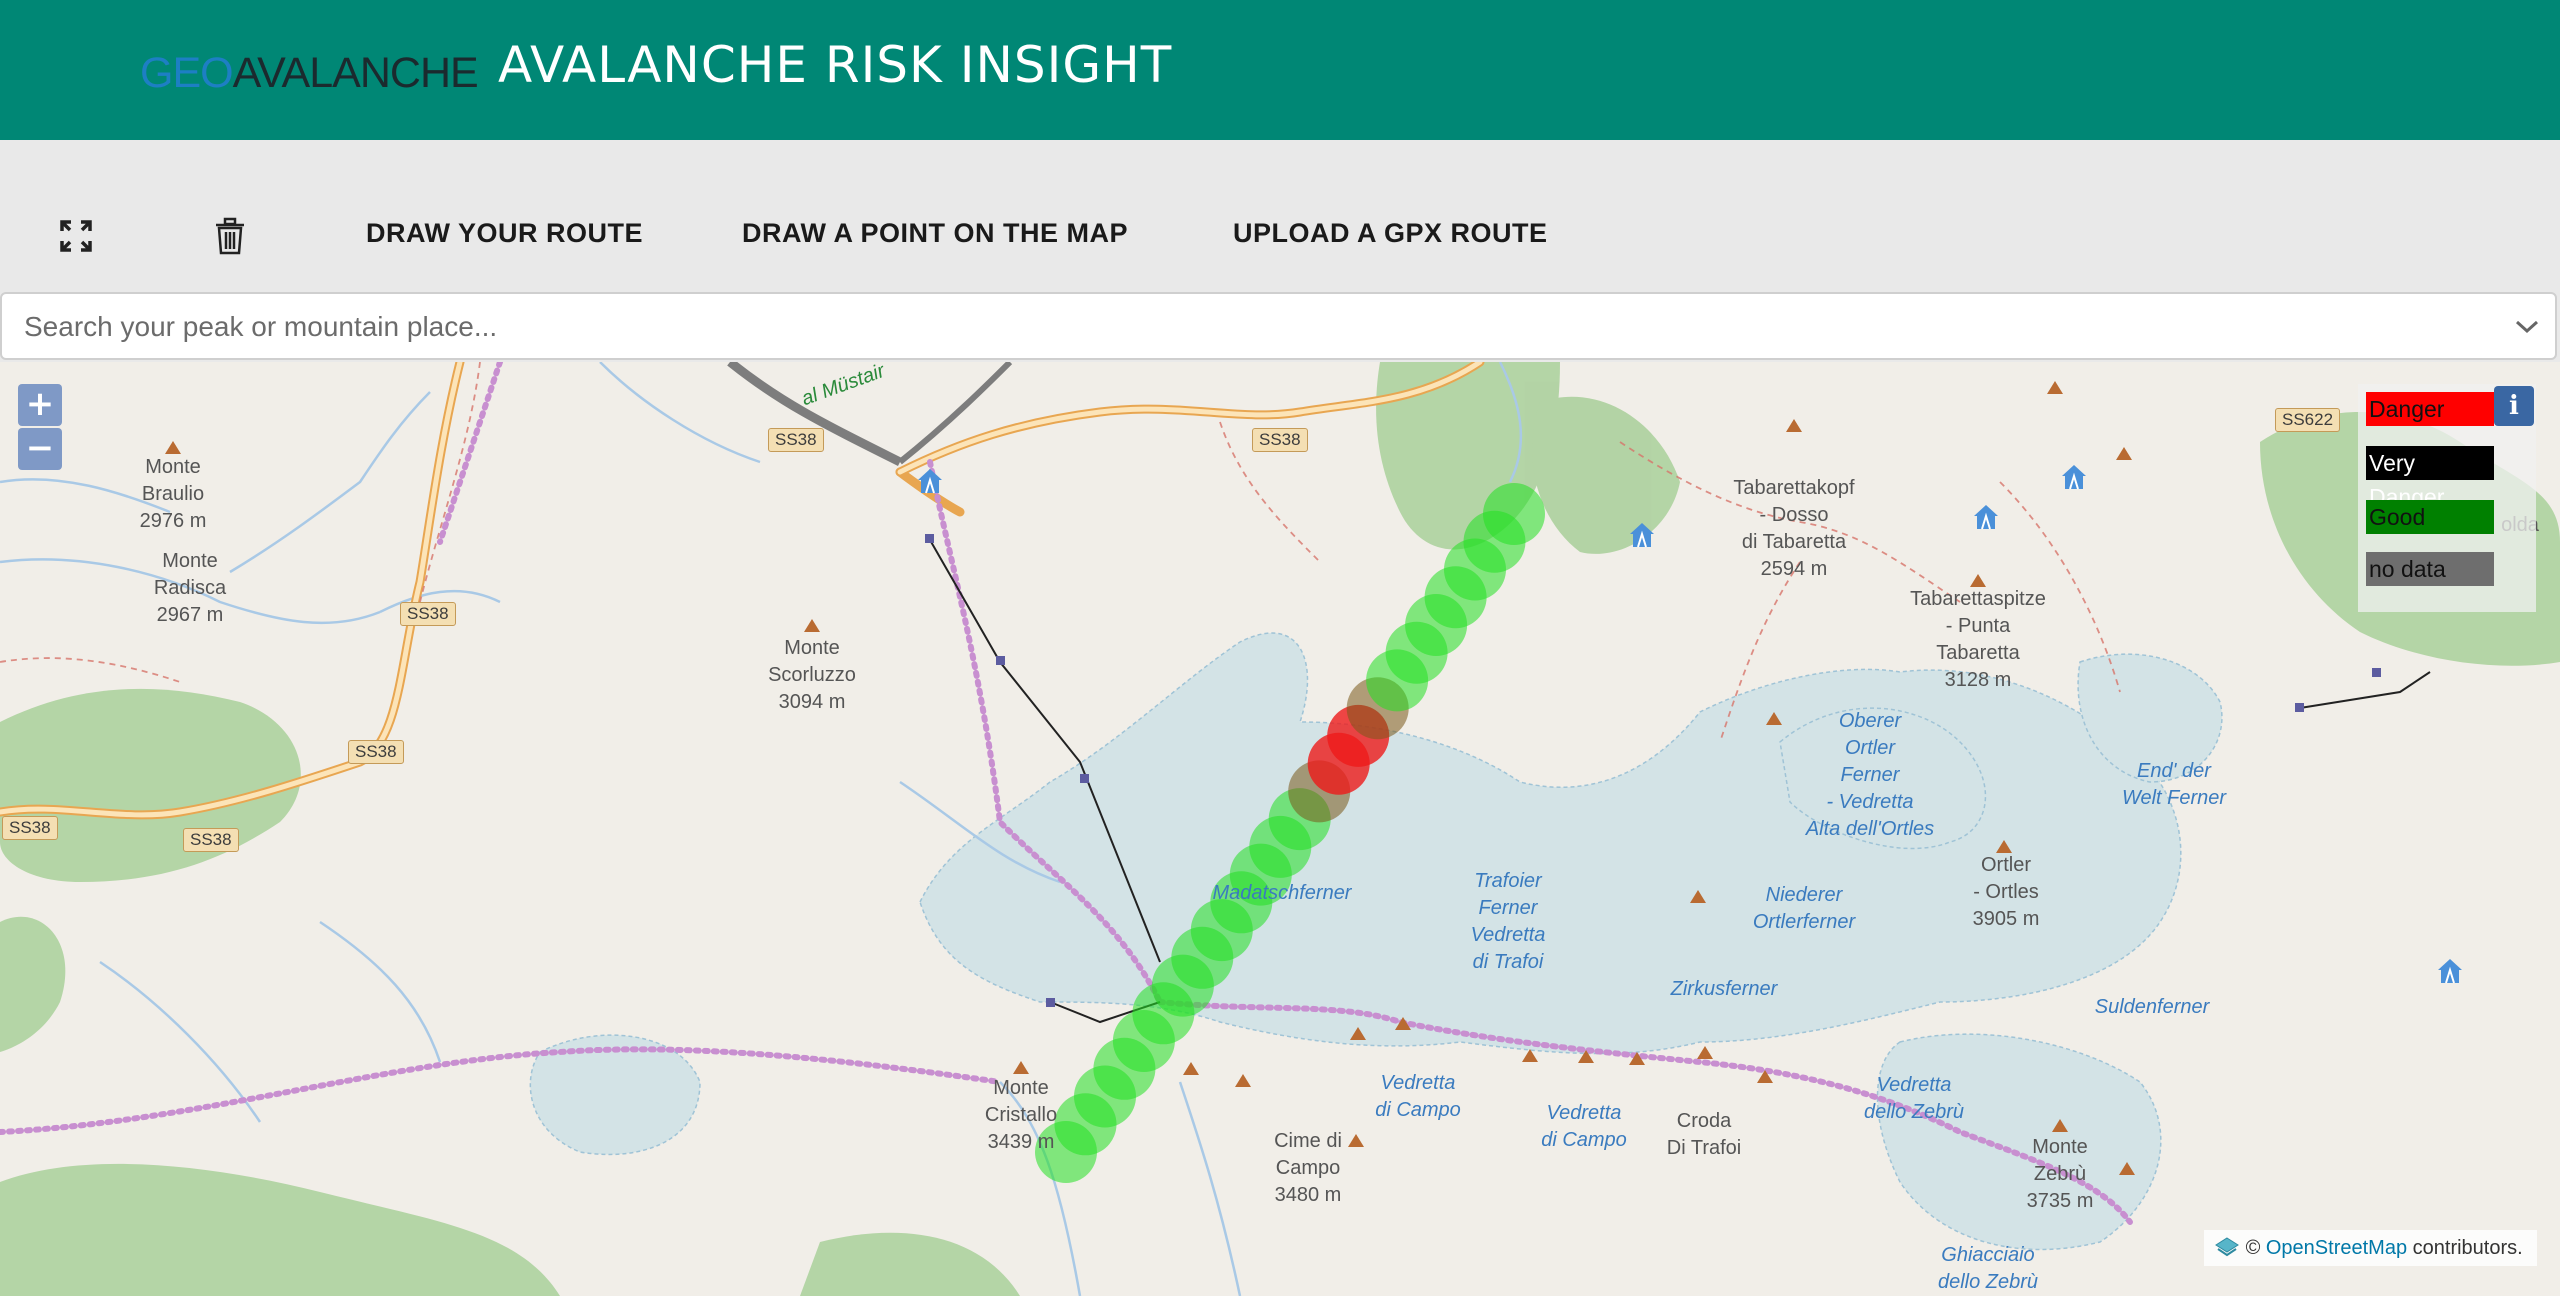  What do you see at coordinates (2253, 1248) in the screenshot?
I see `attribution-prefix: ©` at bounding box center [2253, 1248].